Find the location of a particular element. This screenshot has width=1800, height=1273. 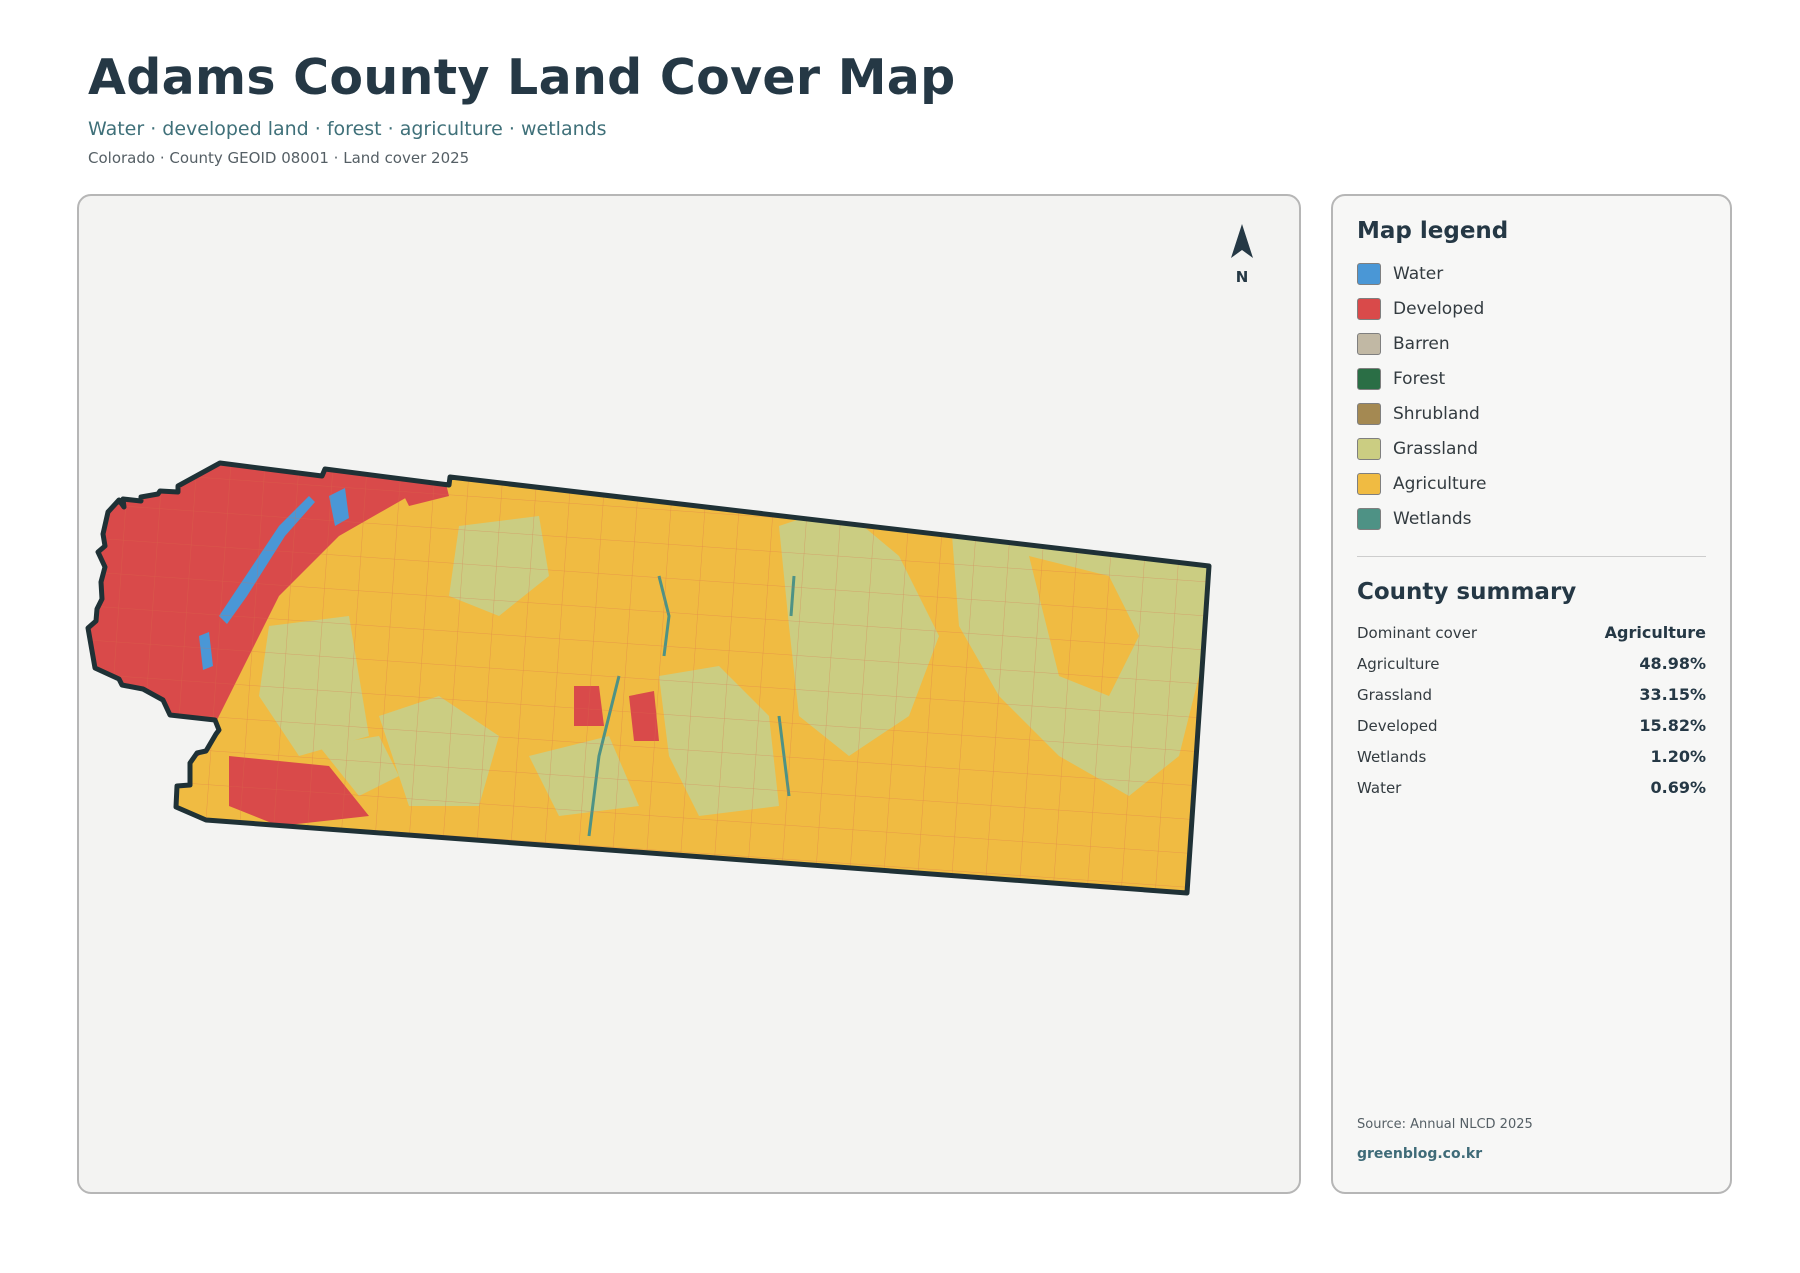

page-title: Adams County Land Cover Map is located at coordinates (522, 77).